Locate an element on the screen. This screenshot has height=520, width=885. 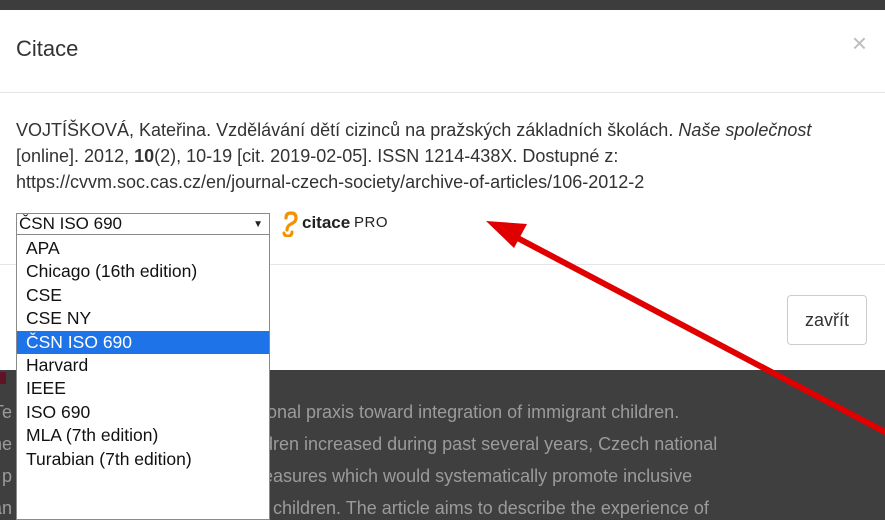
citation-volume: 10 is located at coordinates (144, 156).